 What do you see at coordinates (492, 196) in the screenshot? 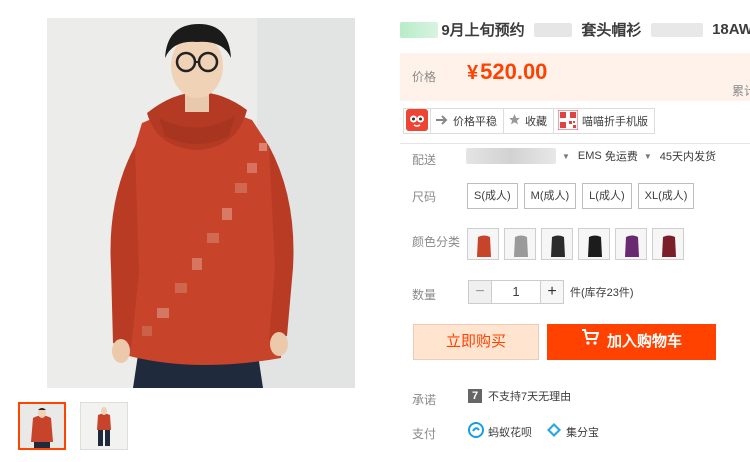
I see `size-option-s: S(成人)` at bounding box center [492, 196].